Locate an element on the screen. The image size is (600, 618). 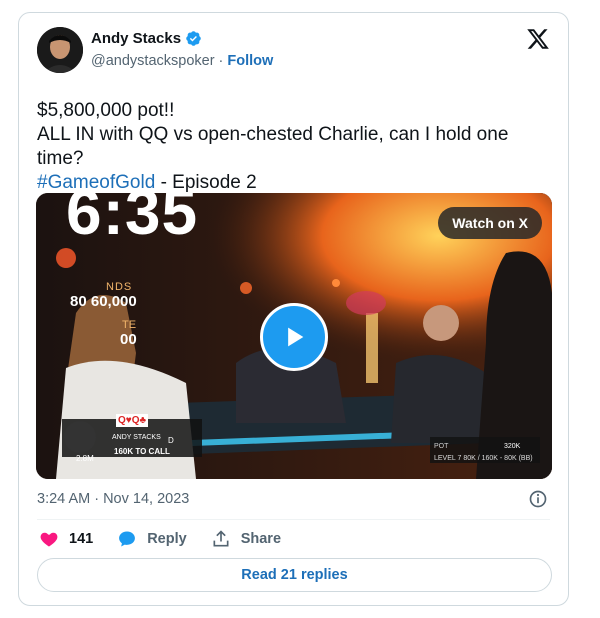
video-hole-cards: Q♥Q♣ is located at coordinates (132, 420).